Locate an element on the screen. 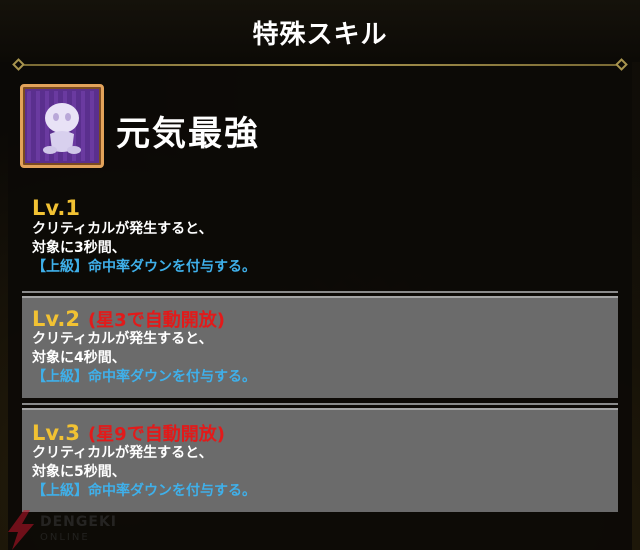  chibi-figure-icon is located at coordinates (62, 128).